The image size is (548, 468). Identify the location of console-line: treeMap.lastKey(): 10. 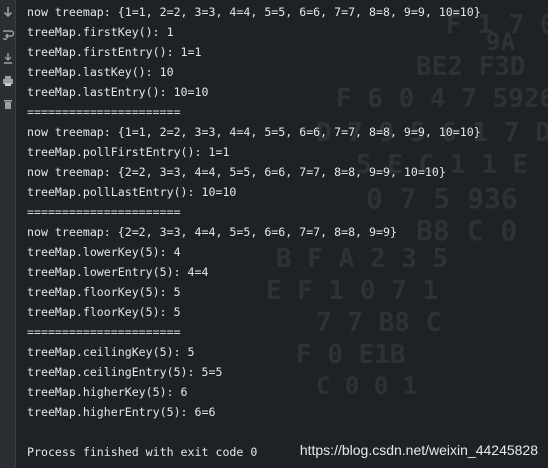
(100, 72).